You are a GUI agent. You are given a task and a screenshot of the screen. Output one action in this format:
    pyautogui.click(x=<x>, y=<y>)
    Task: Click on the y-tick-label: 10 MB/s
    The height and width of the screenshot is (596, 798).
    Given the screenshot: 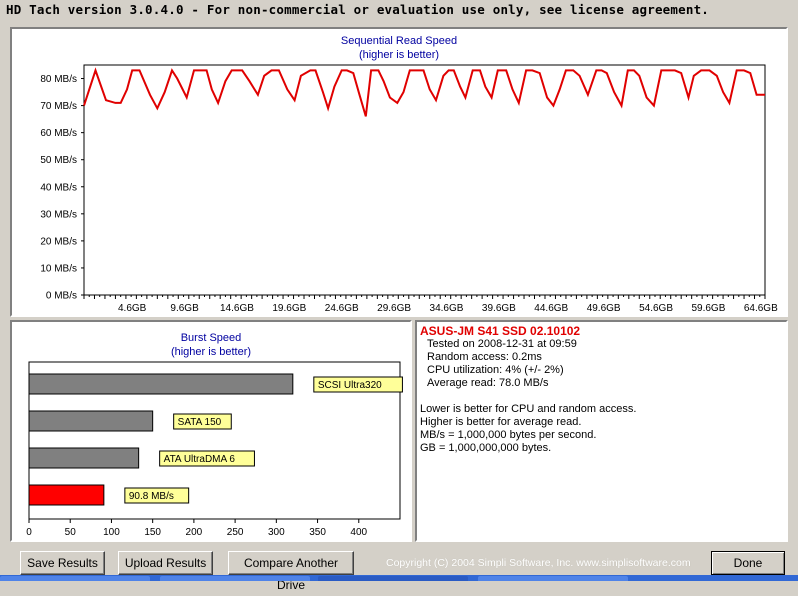 What is the action you would take?
    pyautogui.click(x=58, y=268)
    